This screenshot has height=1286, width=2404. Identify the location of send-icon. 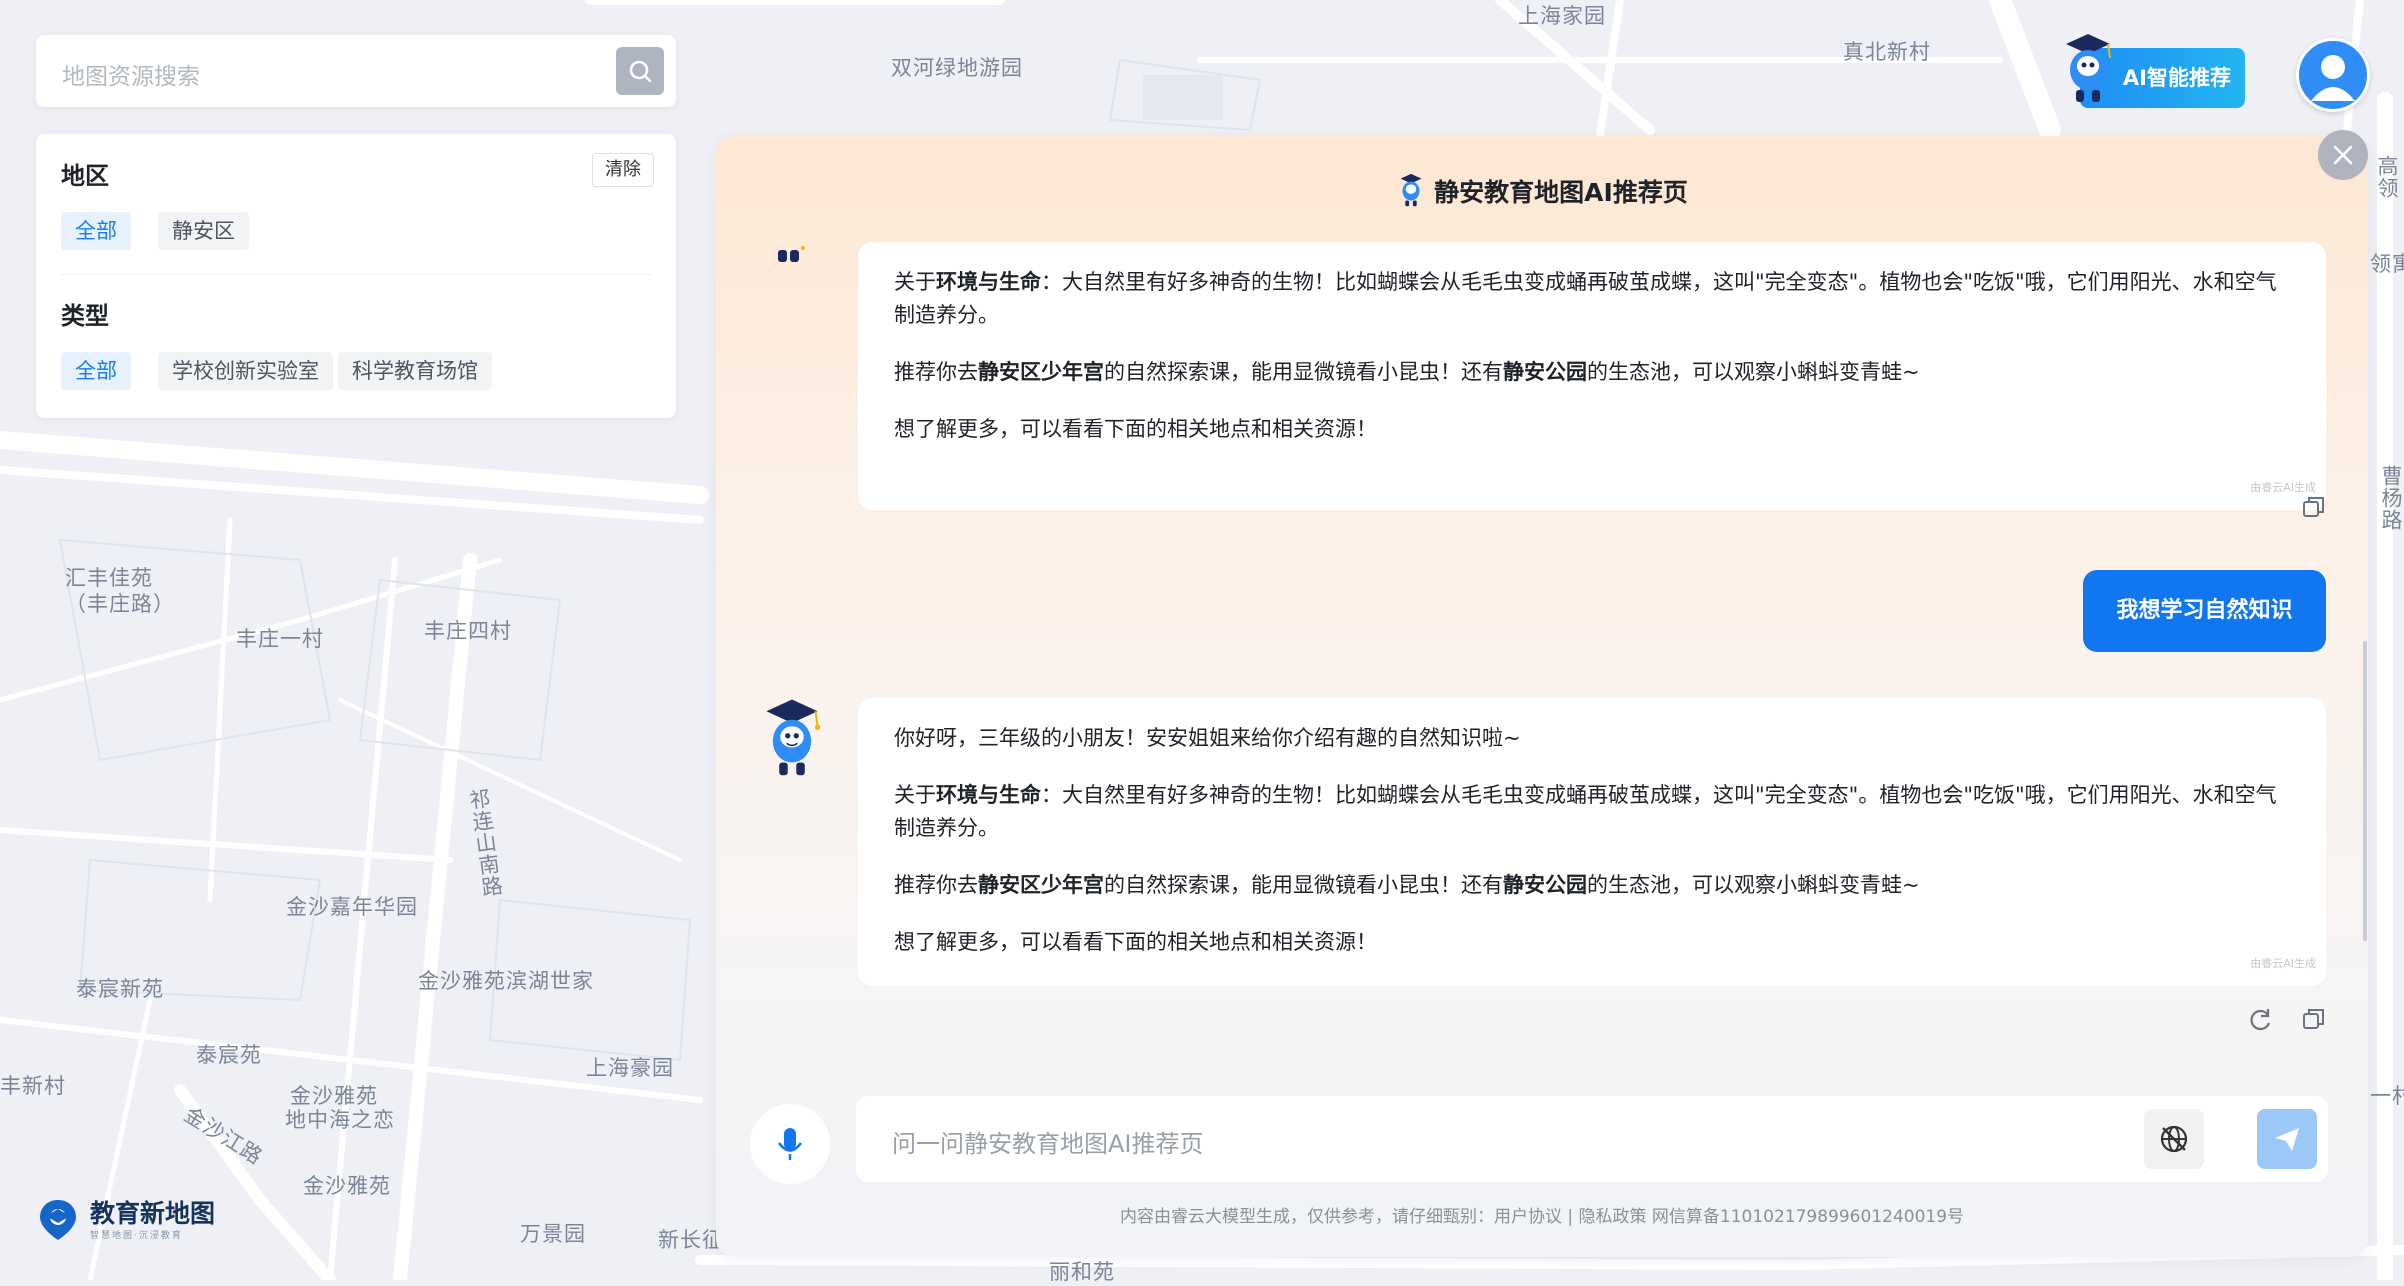
(2287, 1139).